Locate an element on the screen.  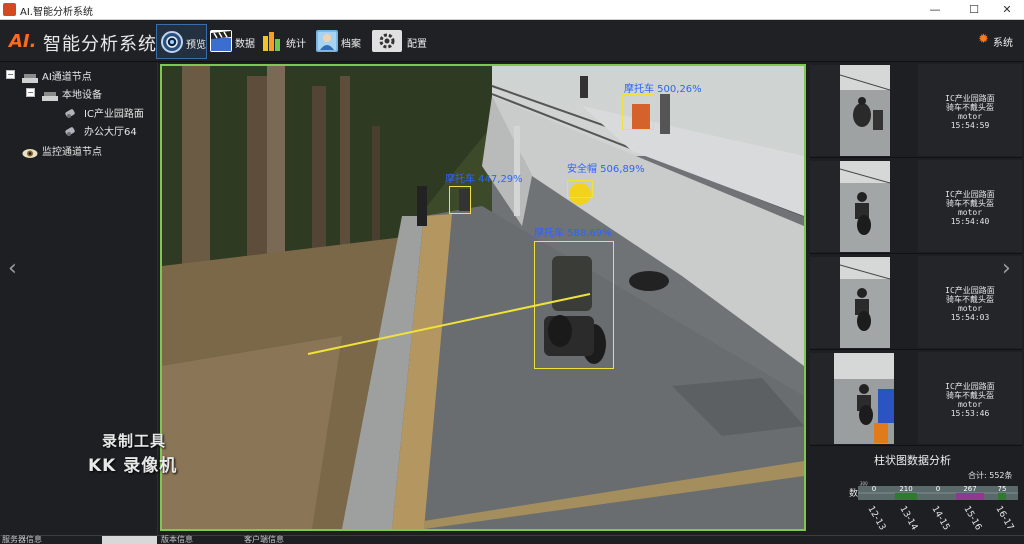
config-label: 配置 is located at coordinates (417, 44).